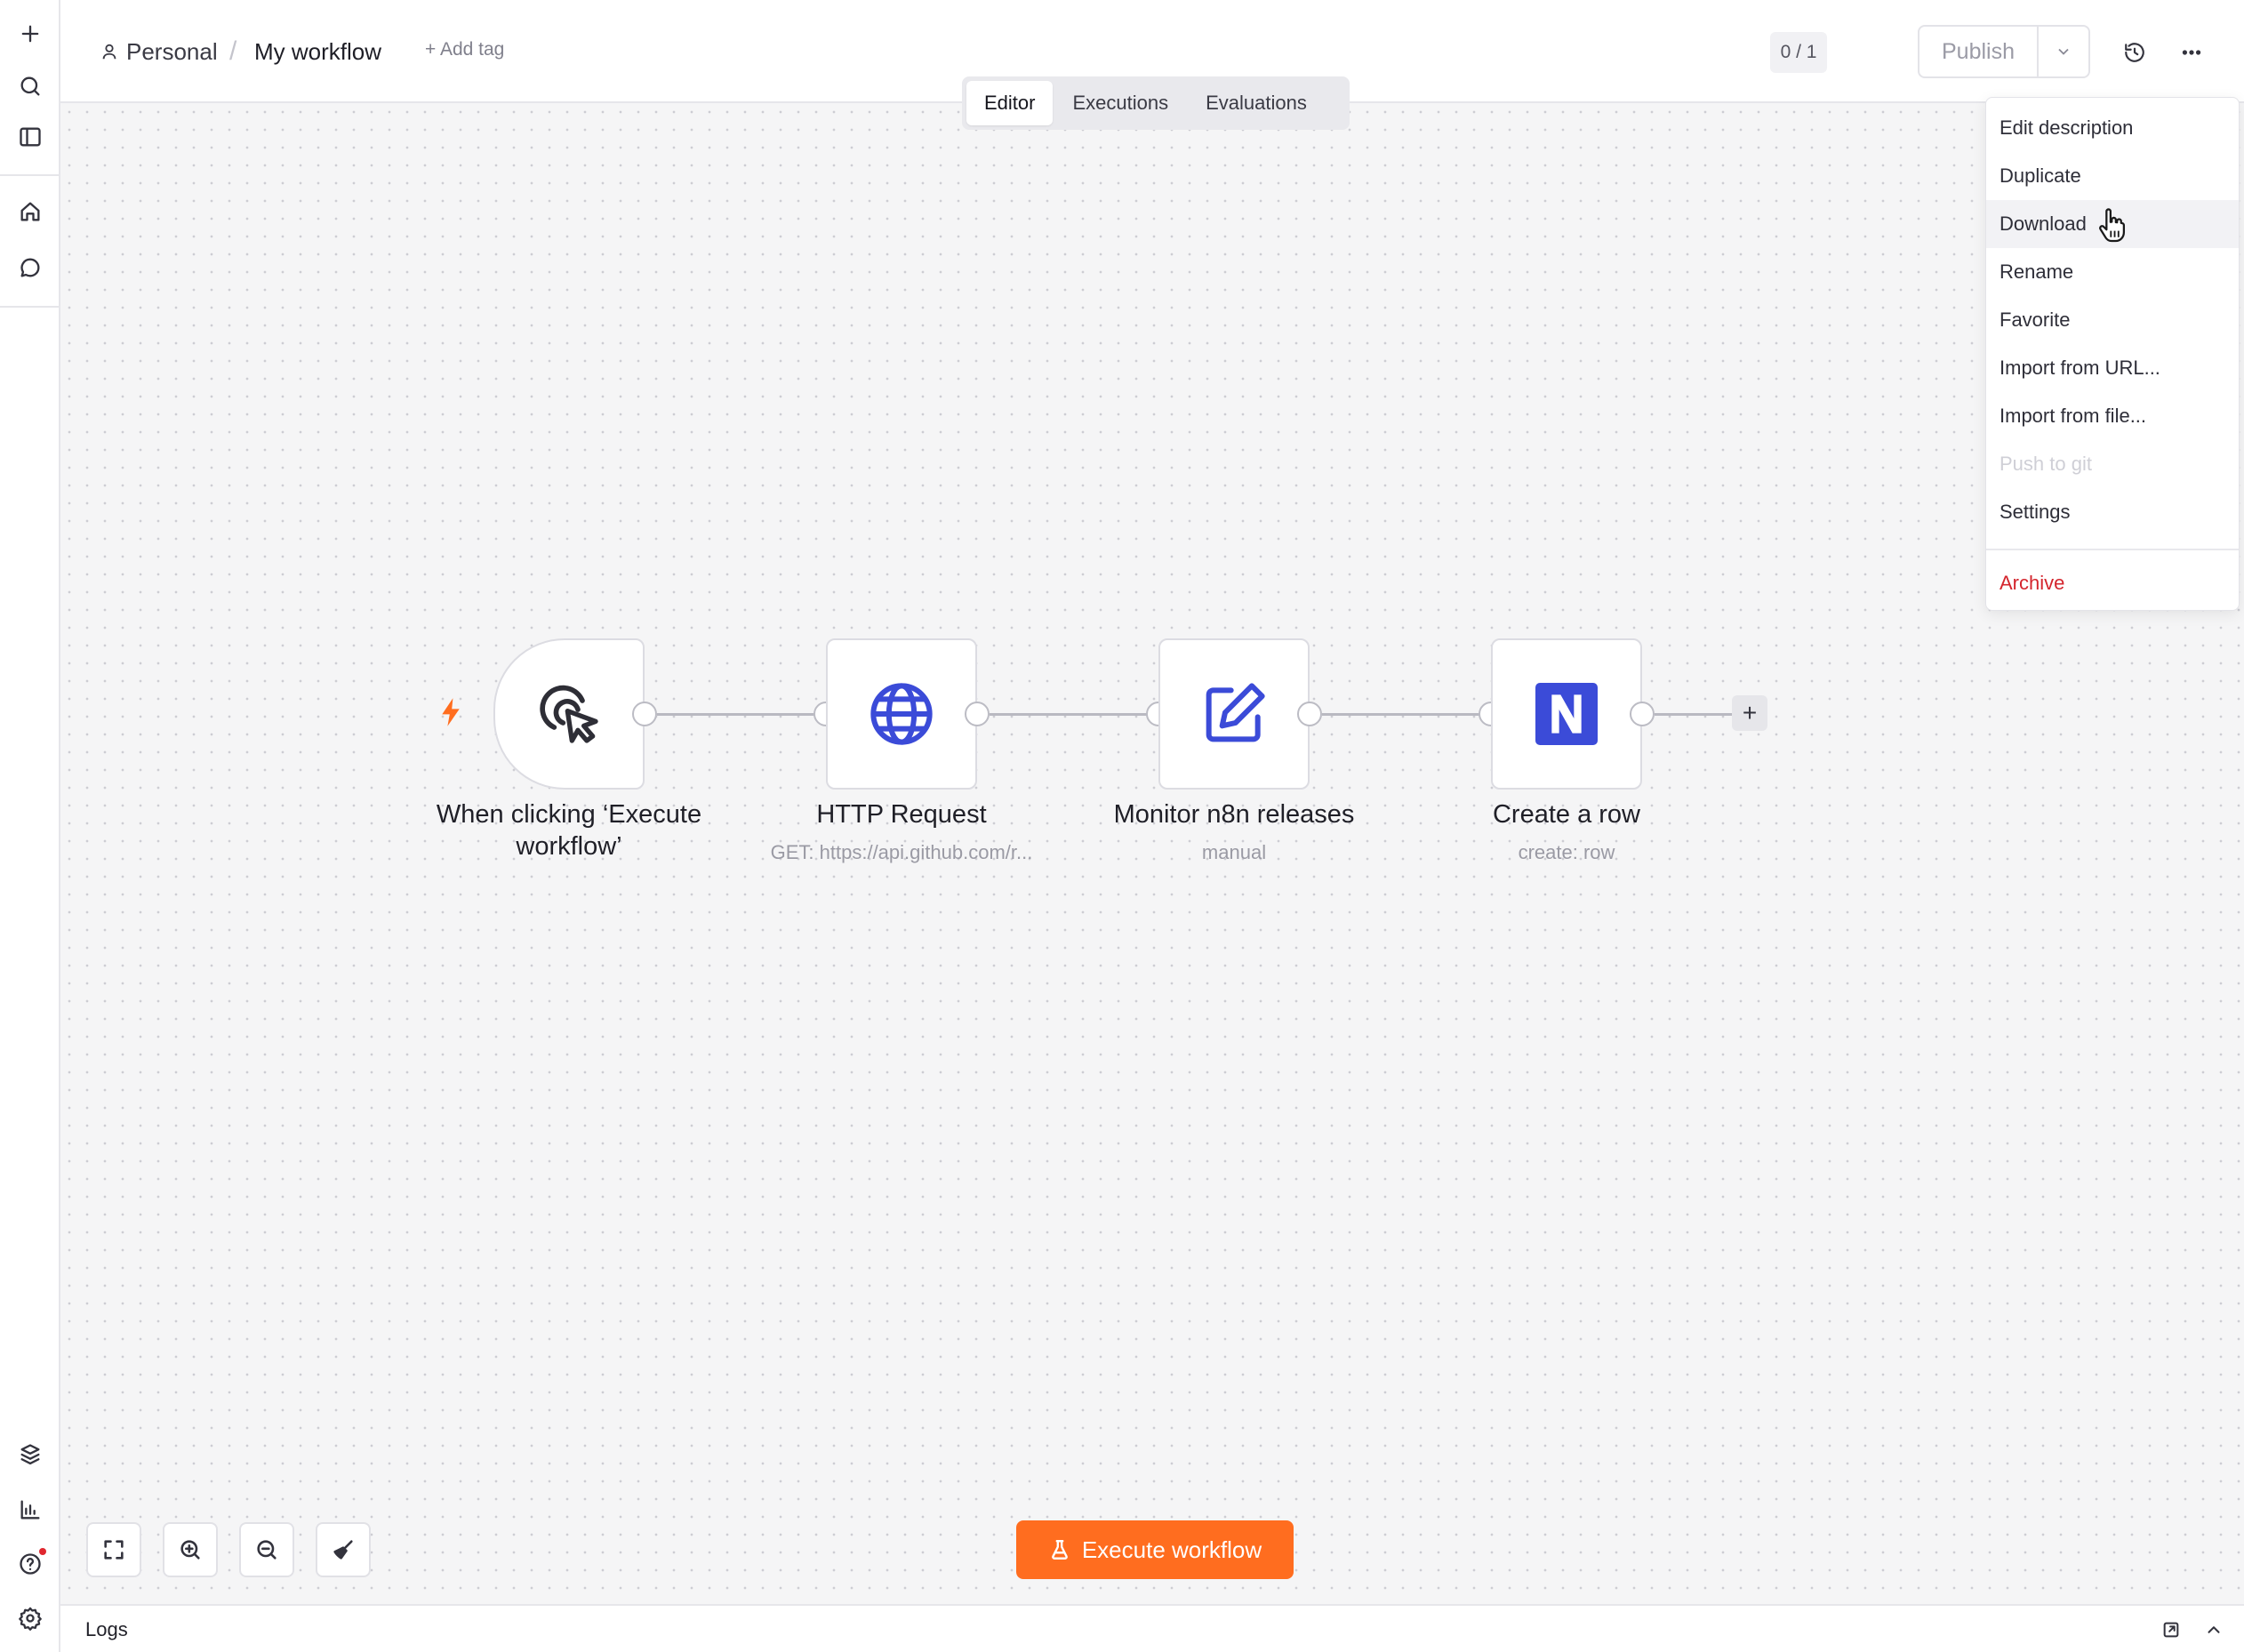 The height and width of the screenshot is (1652, 2244). Describe the element at coordinates (1798, 53) in the screenshot. I see `active-counter-badge: 0 / 1` at that location.